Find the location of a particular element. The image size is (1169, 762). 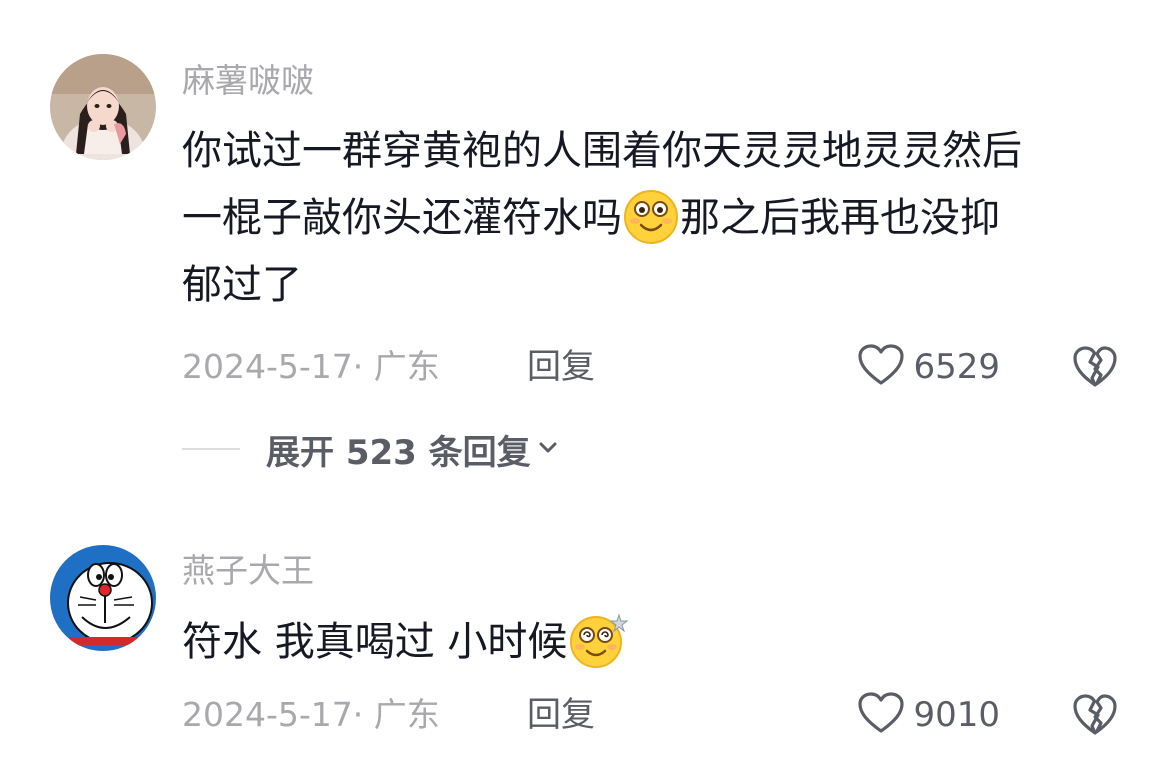

comment-text: 符水 我真喝过 小时候 is located at coordinates (662, 642).